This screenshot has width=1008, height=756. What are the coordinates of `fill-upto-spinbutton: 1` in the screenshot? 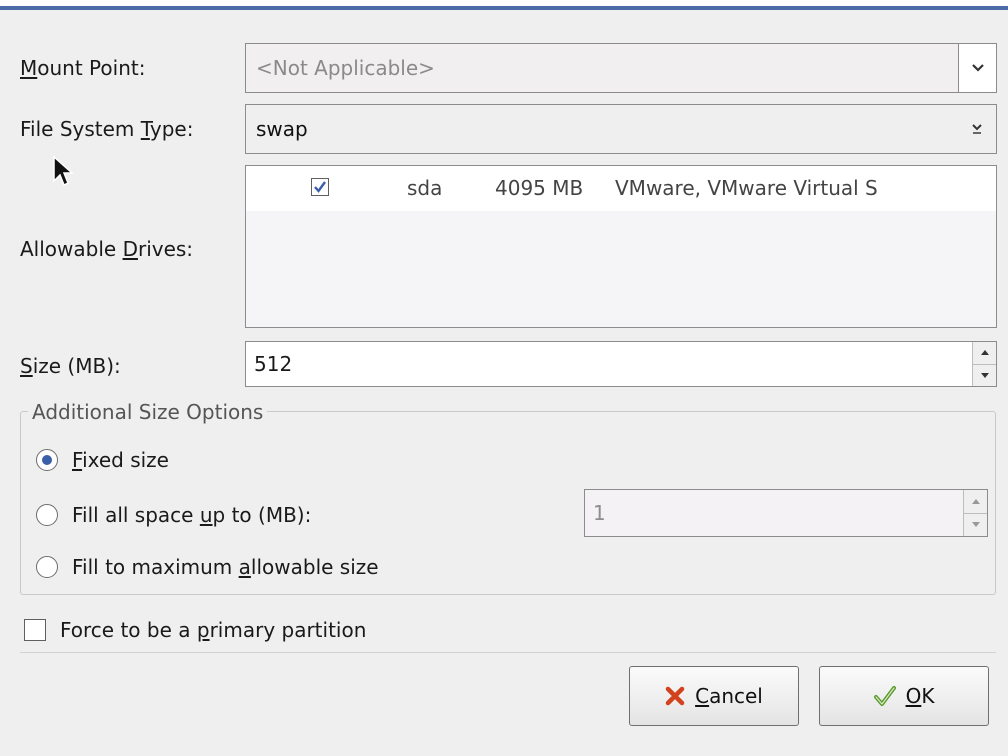 It's located at (786, 513).